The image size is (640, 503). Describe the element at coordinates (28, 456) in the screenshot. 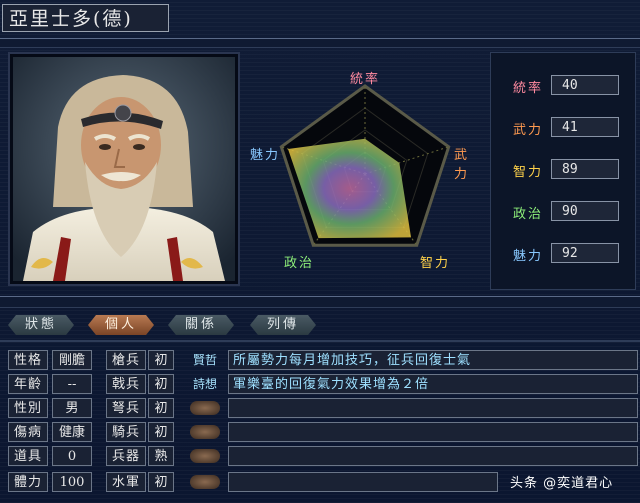

I see `attr-label-items: 道具` at that location.